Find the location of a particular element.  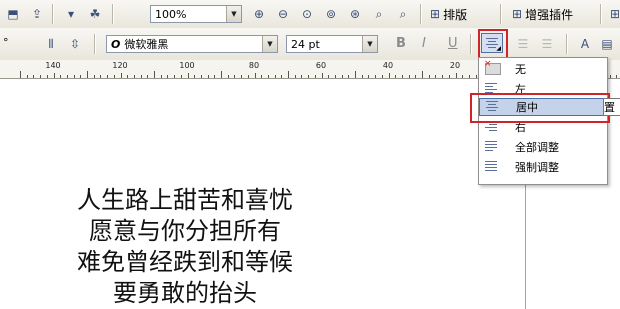

font-name-value: 微软雅黑 is located at coordinates (146, 44).